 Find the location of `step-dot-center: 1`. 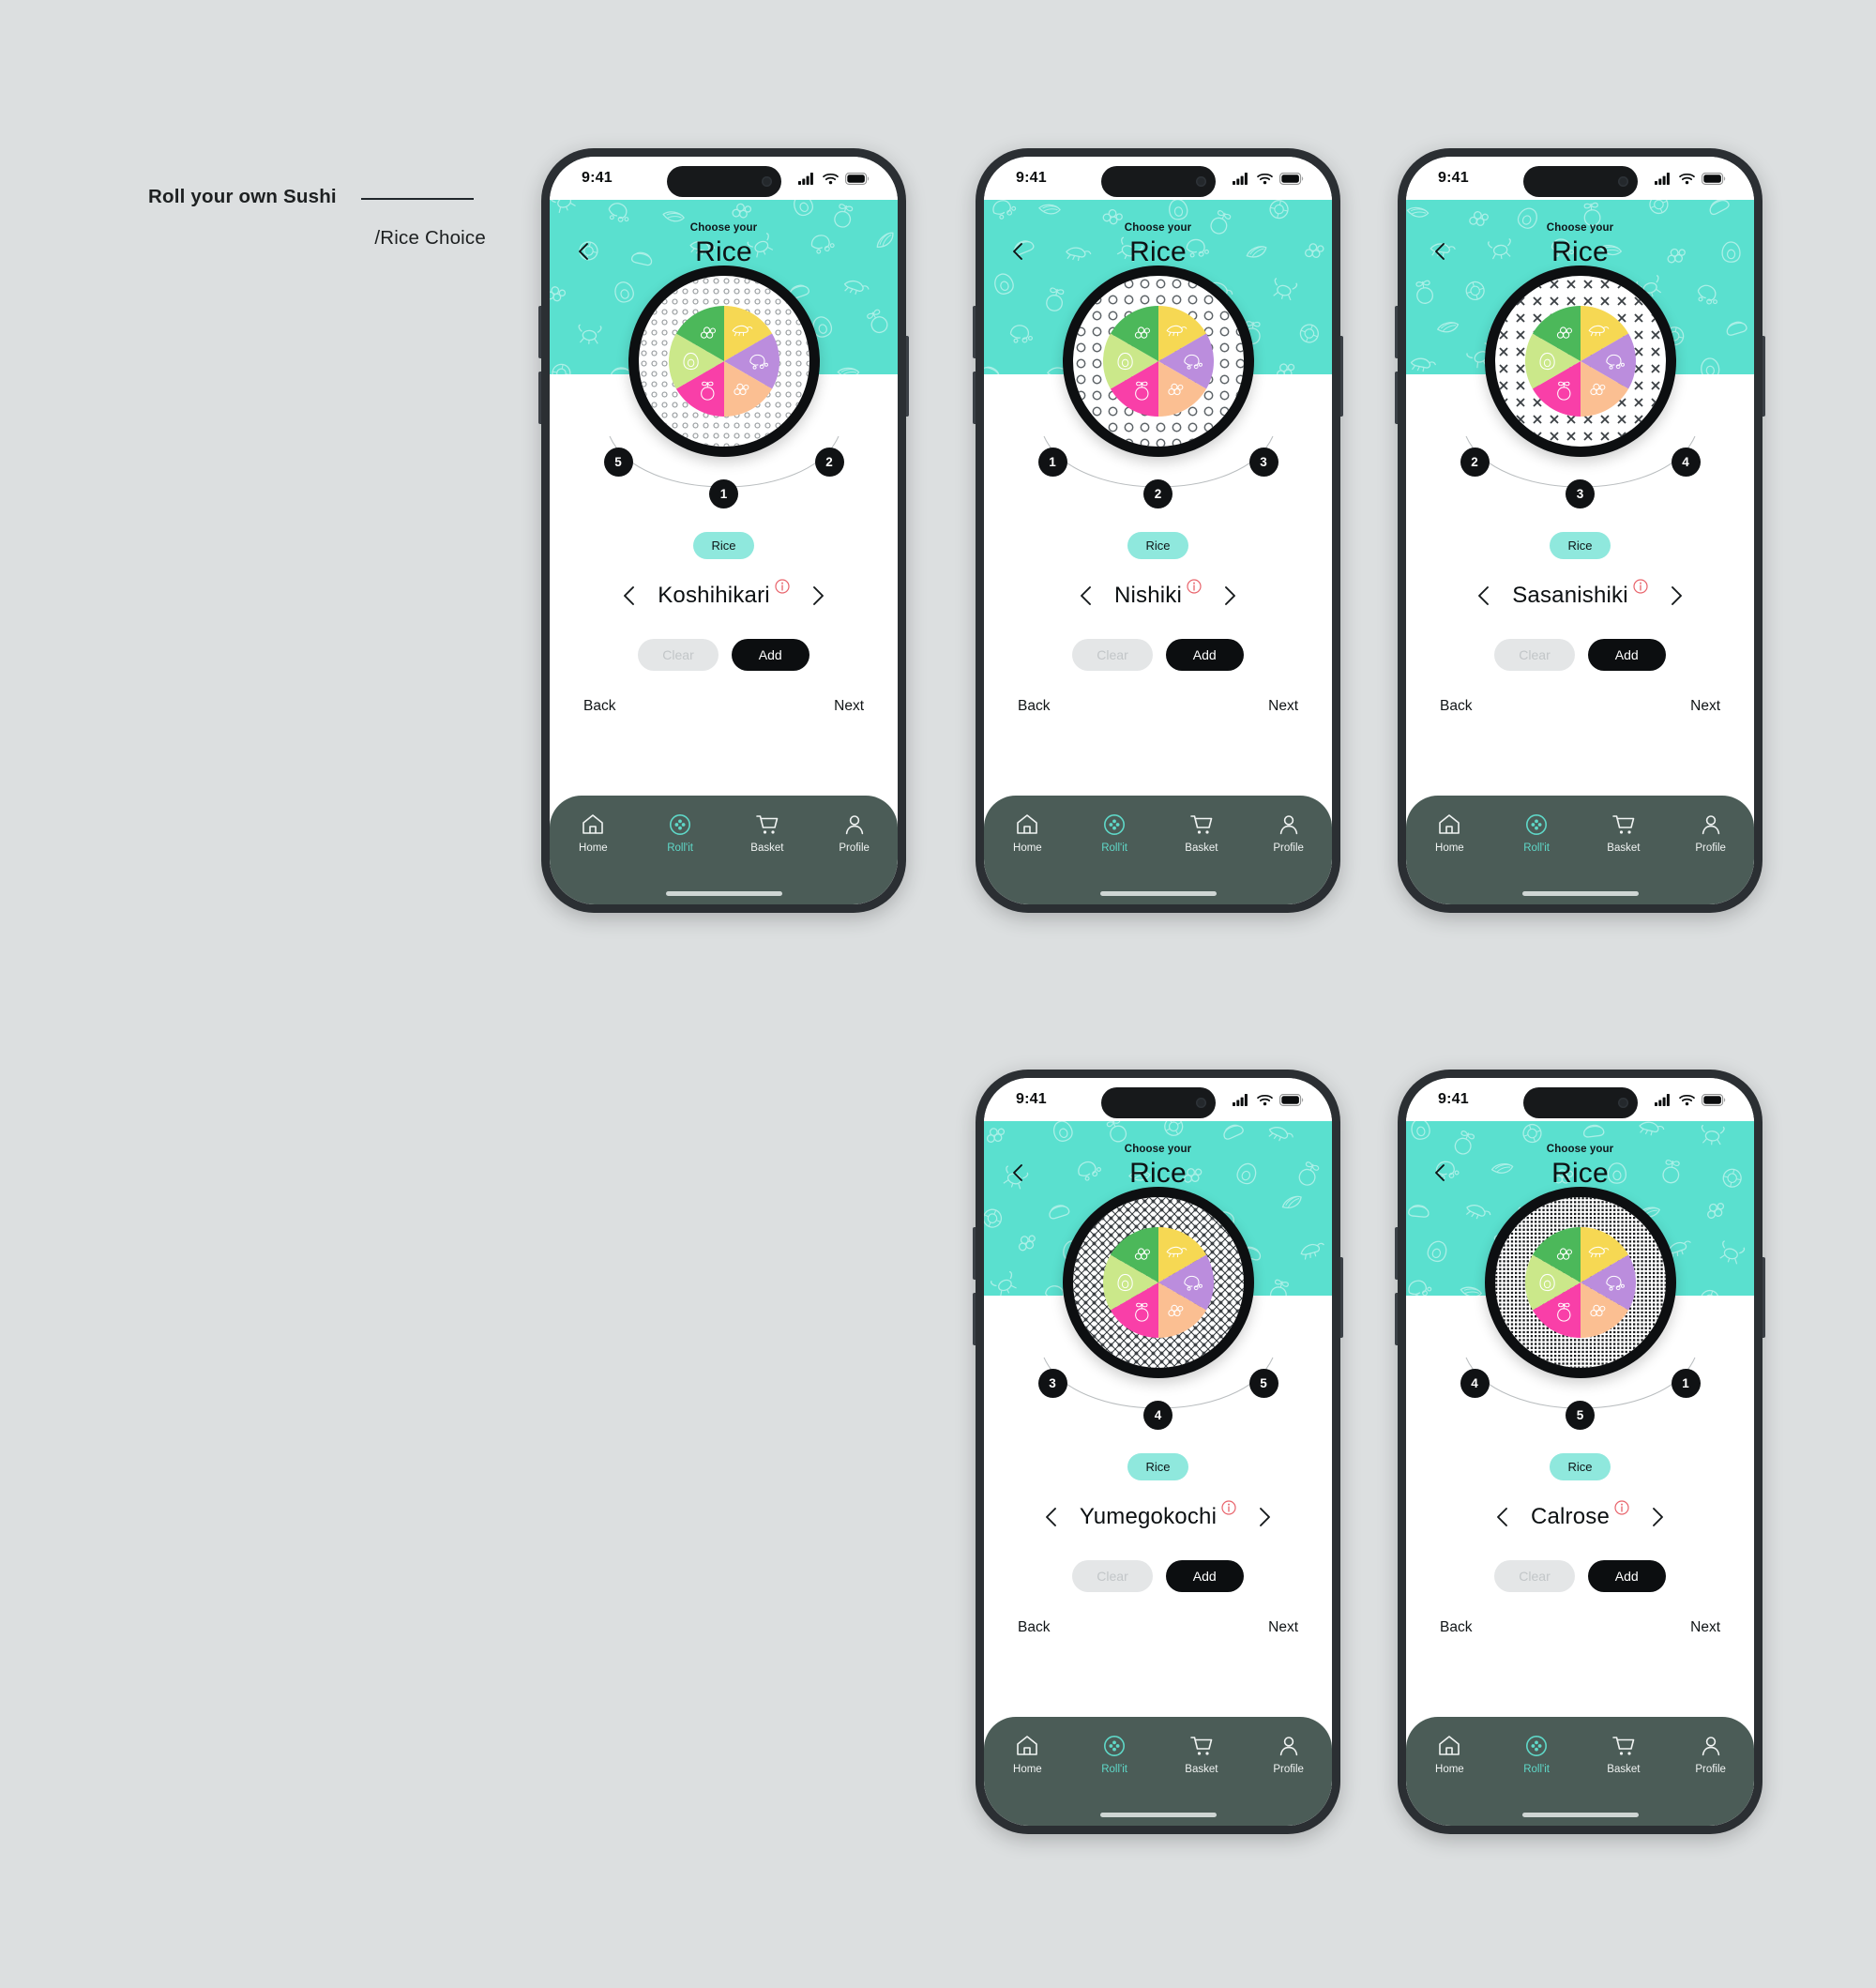

step-dot-center: 1 is located at coordinates (723, 493).